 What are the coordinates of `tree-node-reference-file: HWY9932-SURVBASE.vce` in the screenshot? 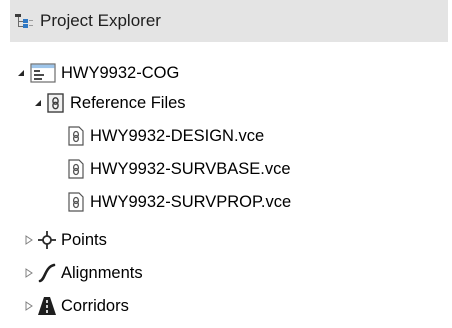 It's located at (178, 169).